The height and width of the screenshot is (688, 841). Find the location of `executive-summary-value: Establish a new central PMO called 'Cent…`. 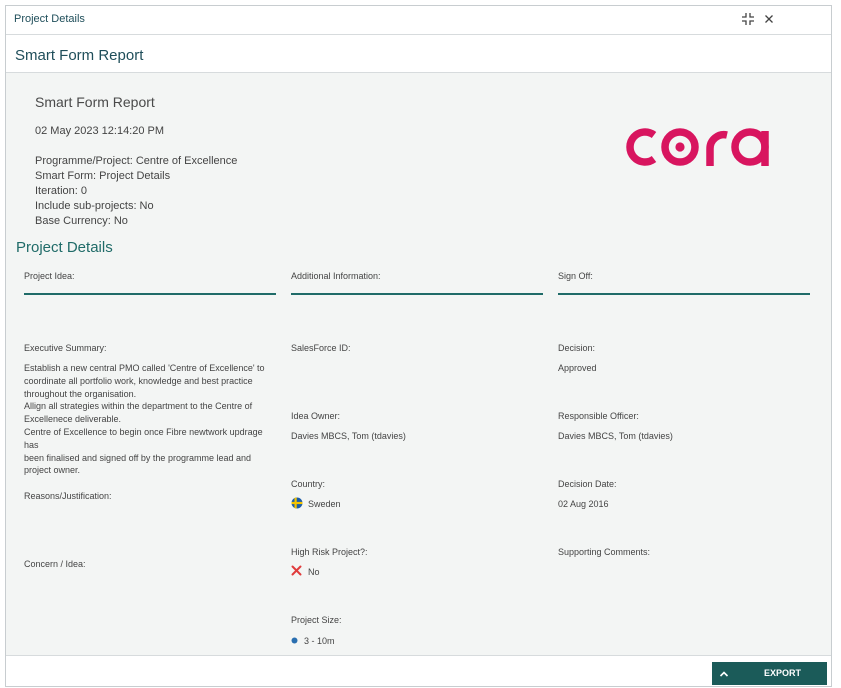

executive-summary-value: Establish a new central PMO called 'Cent… is located at coordinates (150, 419).